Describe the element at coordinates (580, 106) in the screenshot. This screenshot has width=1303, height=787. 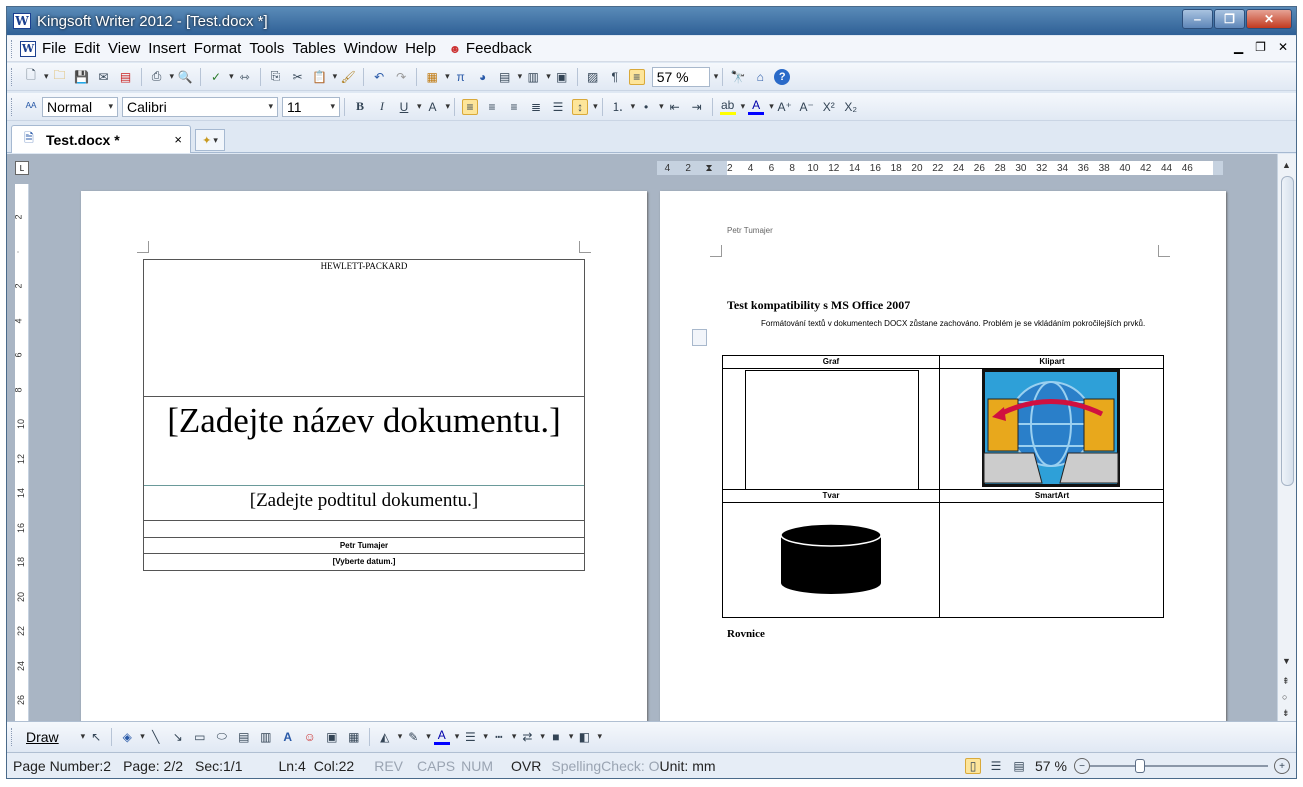
I see `line-spacing-icon: ↕` at that location.